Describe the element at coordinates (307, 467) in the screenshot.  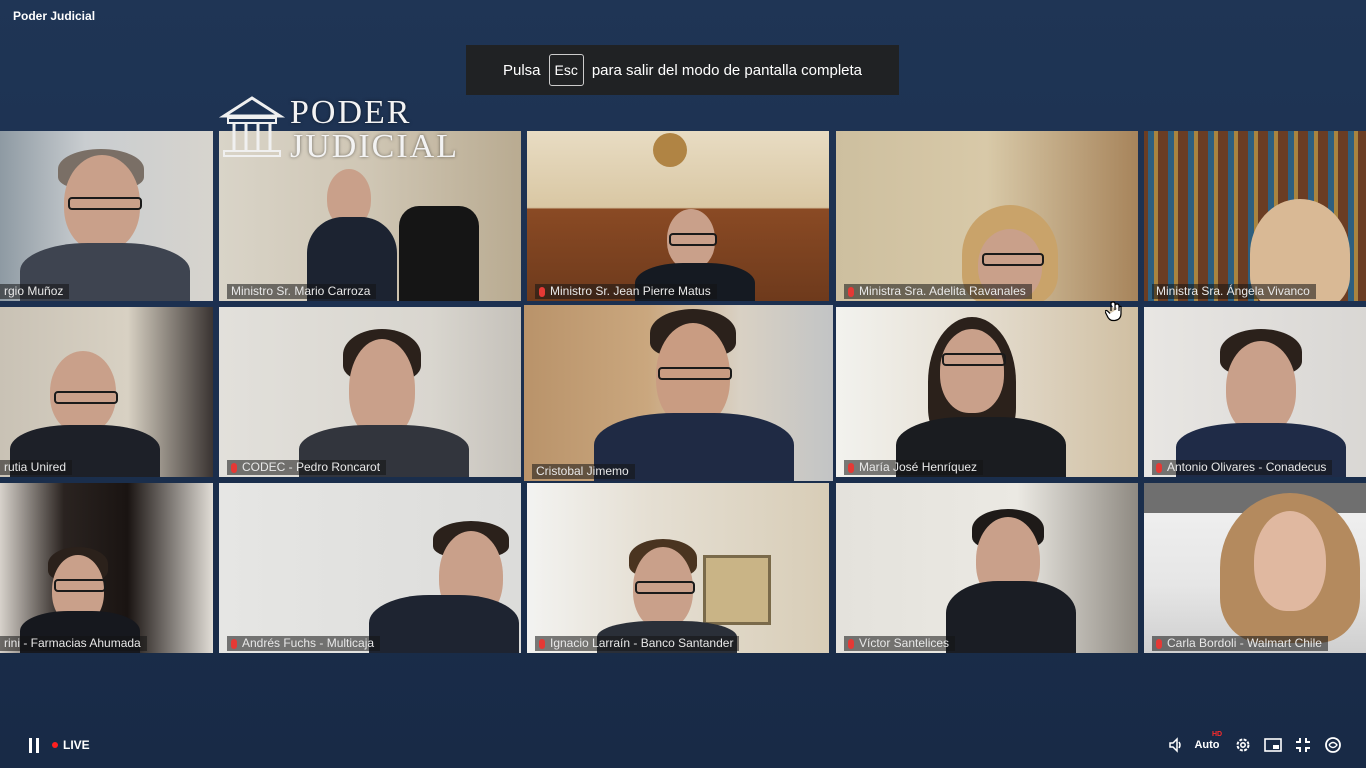
I see `participant-name-label: CODEC - Pedro Roncarot` at that location.